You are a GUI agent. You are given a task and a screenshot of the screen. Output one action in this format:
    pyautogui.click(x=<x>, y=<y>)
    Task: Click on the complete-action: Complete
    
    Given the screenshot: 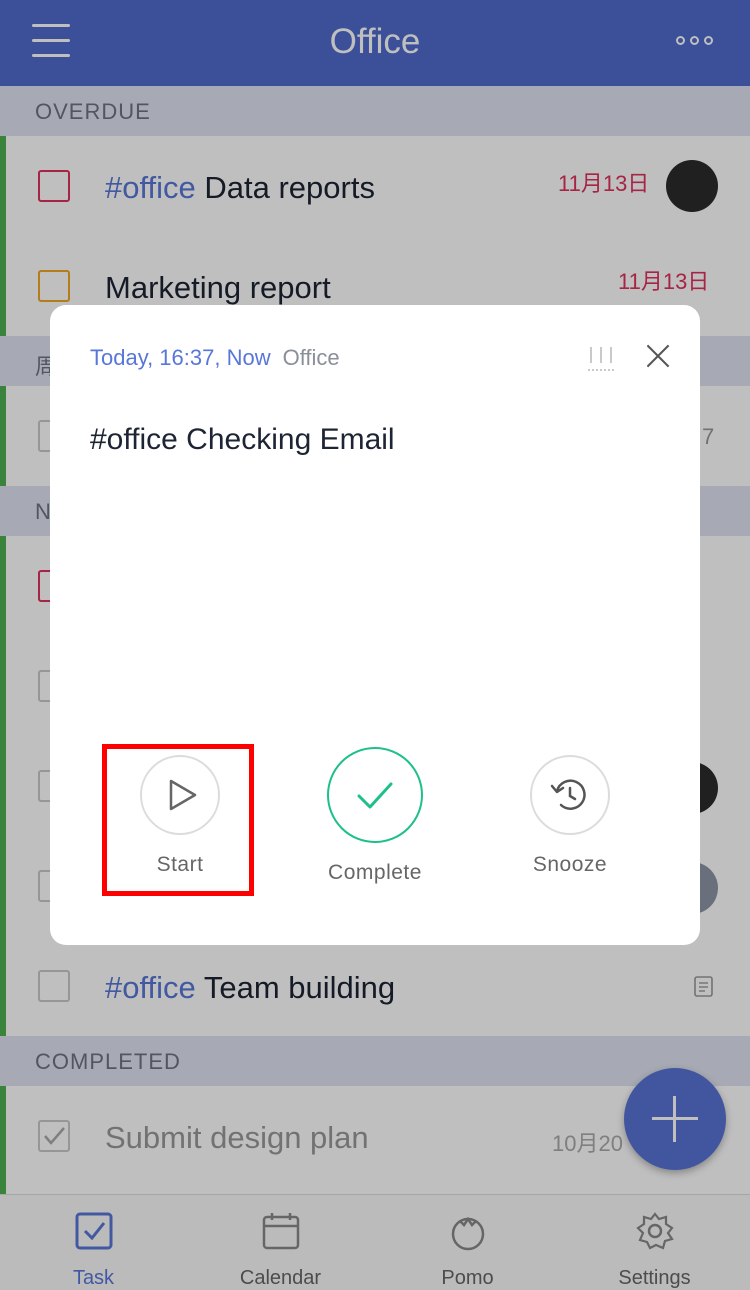 What is the action you would take?
    pyautogui.click(x=375, y=816)
    